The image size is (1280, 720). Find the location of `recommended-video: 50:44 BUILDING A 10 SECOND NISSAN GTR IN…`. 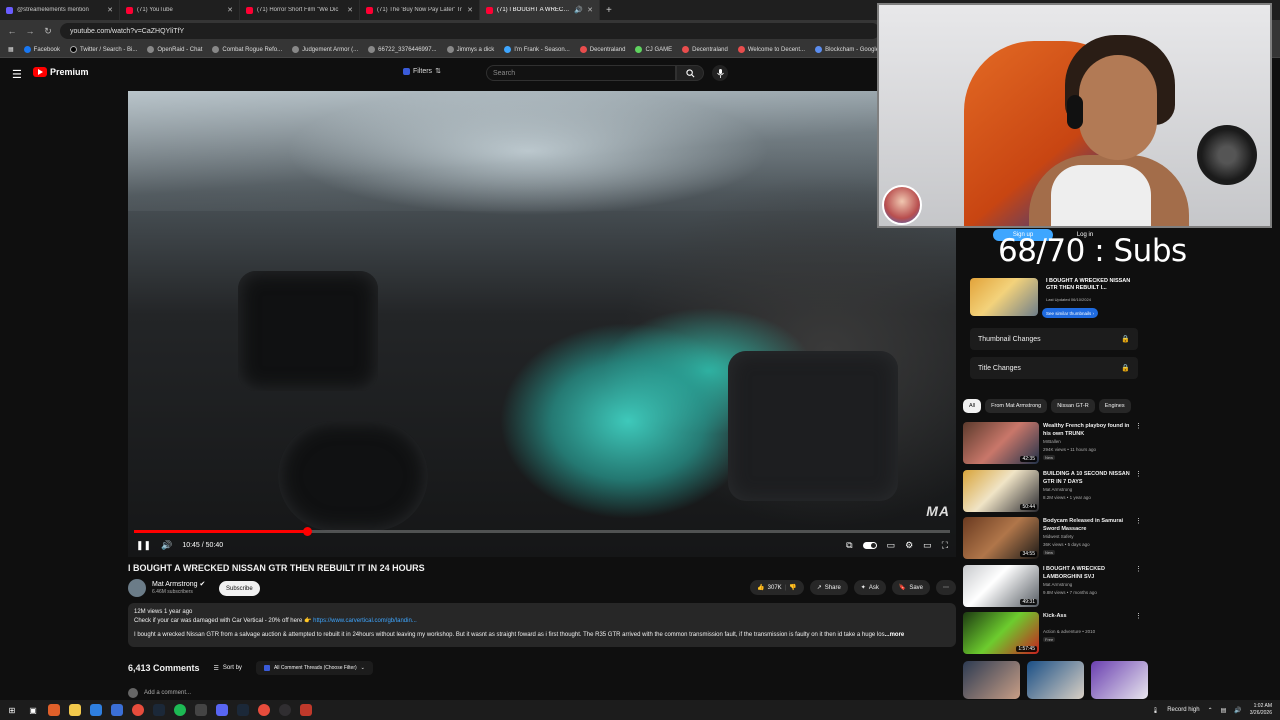

recommended-video: 50:44 BUILDING A 10 SECOND NISSAN GTR IN… is located at coordinates (1055, 492).